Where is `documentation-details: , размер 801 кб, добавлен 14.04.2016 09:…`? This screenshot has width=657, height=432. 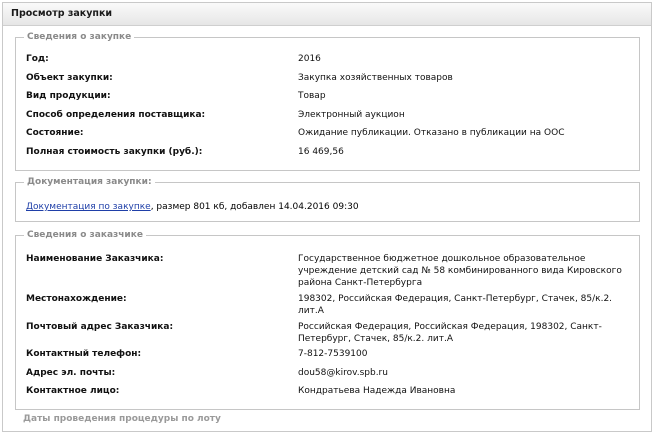
documentation-details: , размер 801 кб, добавлен 14.04.2016 09:… is located at coordinates (254, 207).